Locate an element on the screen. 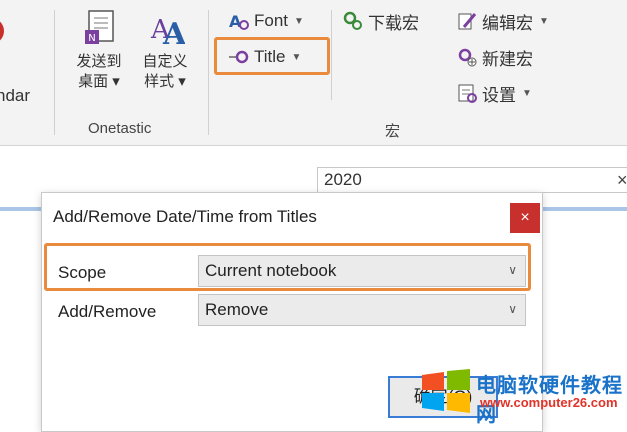  title-macro-highlight is located at coordinates (272, 56).